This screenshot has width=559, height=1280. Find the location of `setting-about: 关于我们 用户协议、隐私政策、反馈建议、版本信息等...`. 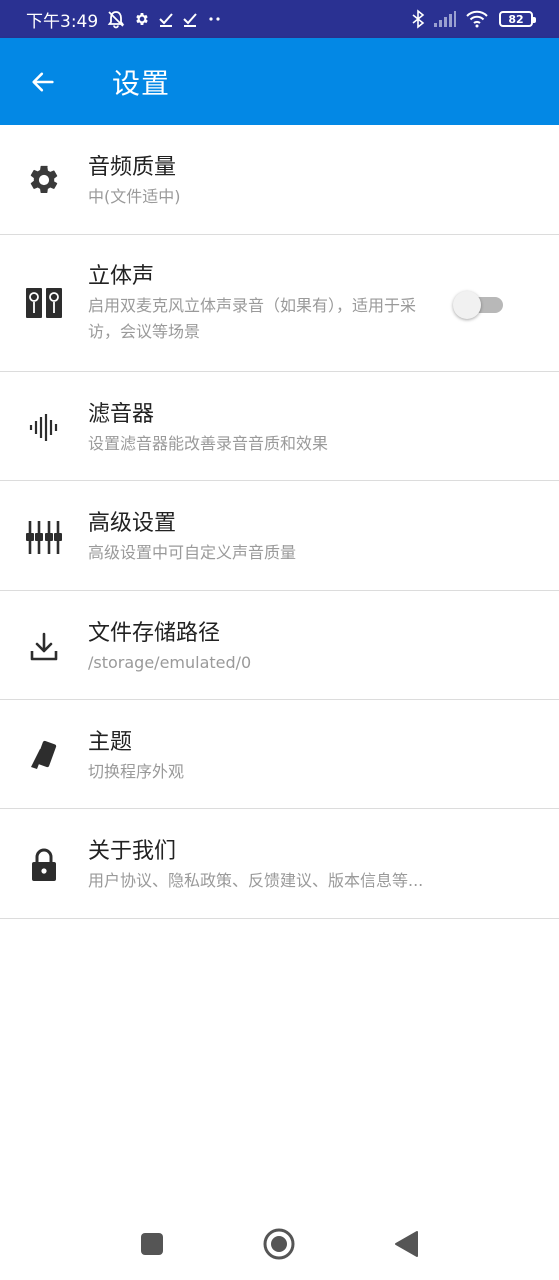

setting-about: 关于我们 用户协议、隐私政策、反馈建议、版本信息等... is located at coordinates (279, 864).